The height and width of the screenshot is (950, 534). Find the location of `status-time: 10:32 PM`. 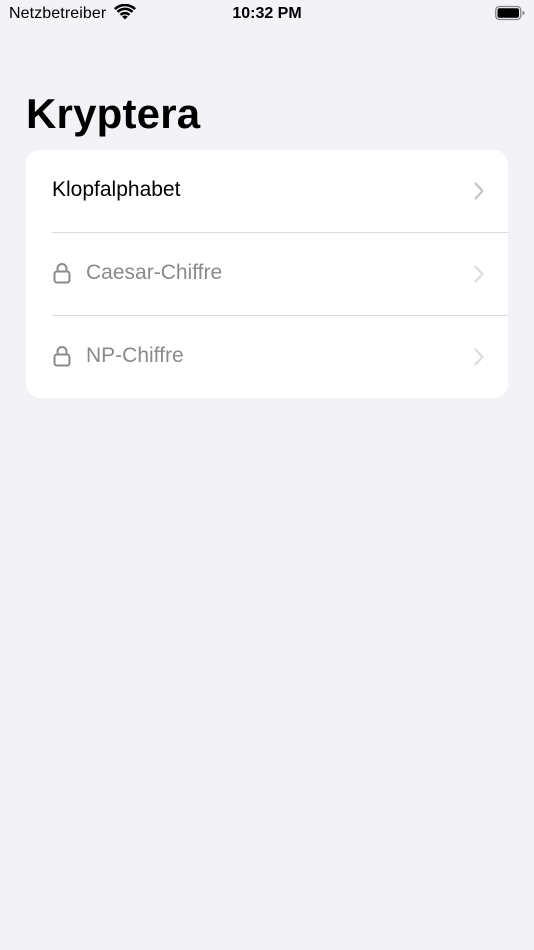

status-time: 10:32 PM is located at coordinates (267, 13).